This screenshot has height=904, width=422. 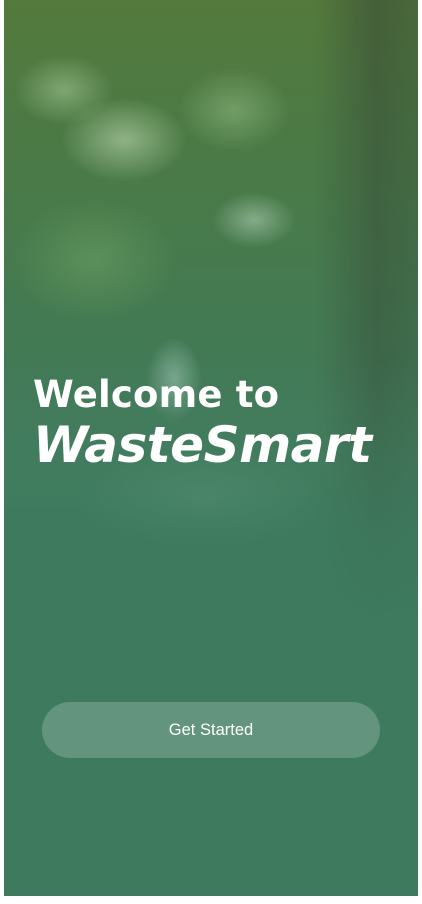 I want to click on get-started-label: Get Started, so click(x=211, y=729).